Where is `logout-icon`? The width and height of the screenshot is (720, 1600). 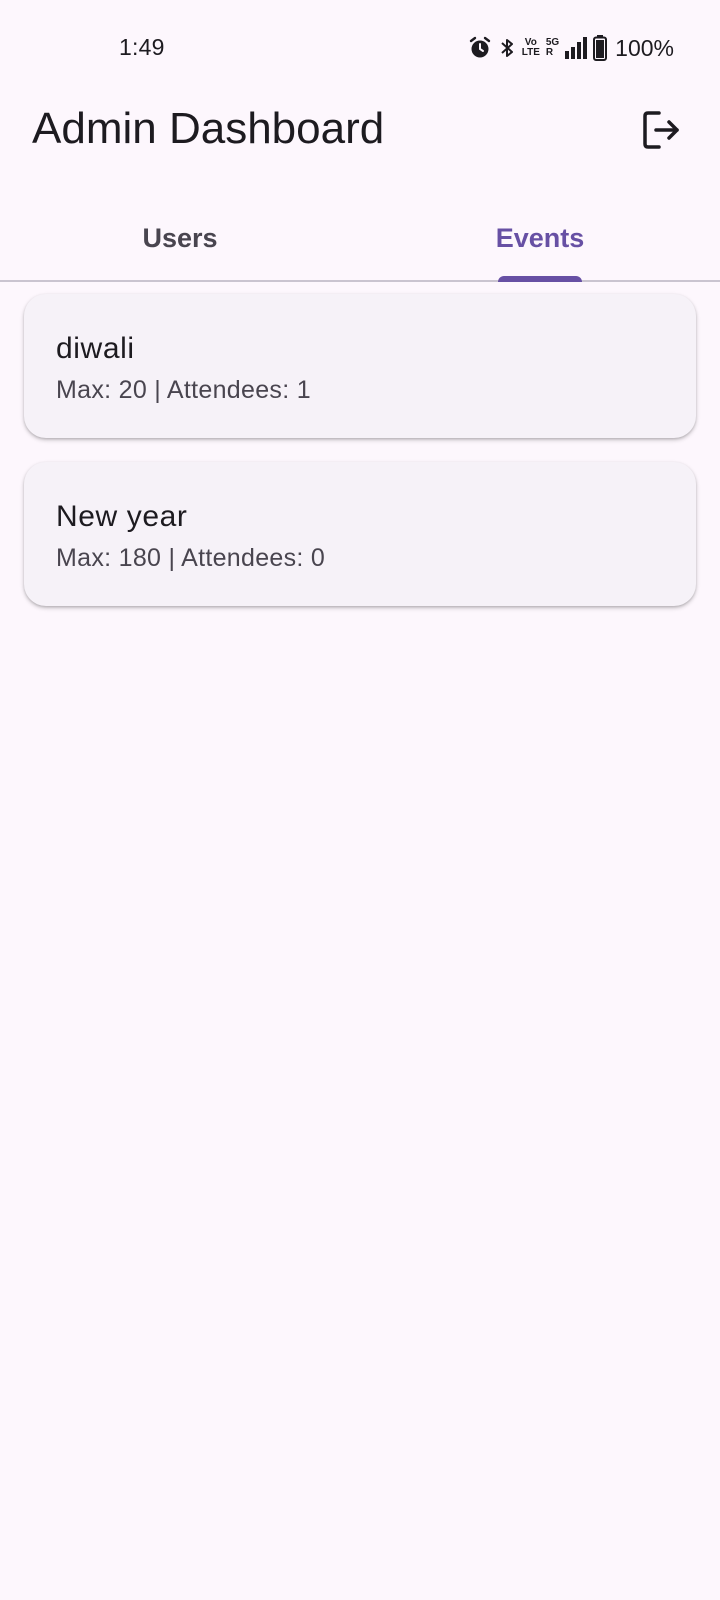
logout-icon is located at coordinates (662, 132).